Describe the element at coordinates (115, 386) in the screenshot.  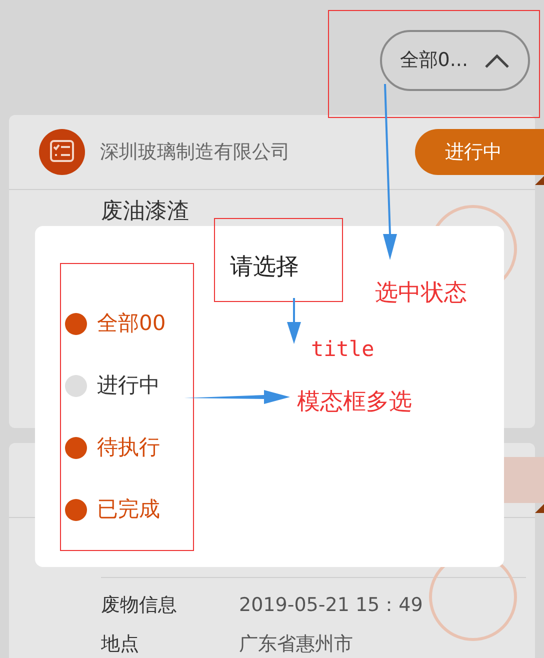
I see `option-item: 进行中` at that location.